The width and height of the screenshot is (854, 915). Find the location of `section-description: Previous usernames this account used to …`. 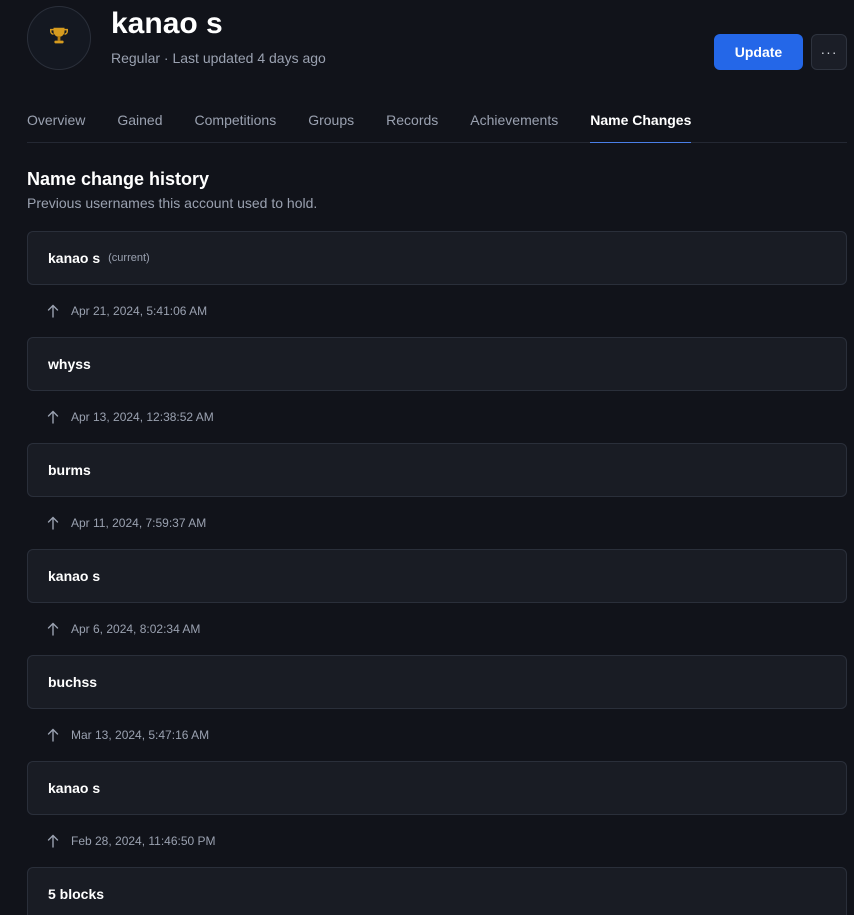

section-description: Previous usernames this account used to … is located at coordinates (172, 203).